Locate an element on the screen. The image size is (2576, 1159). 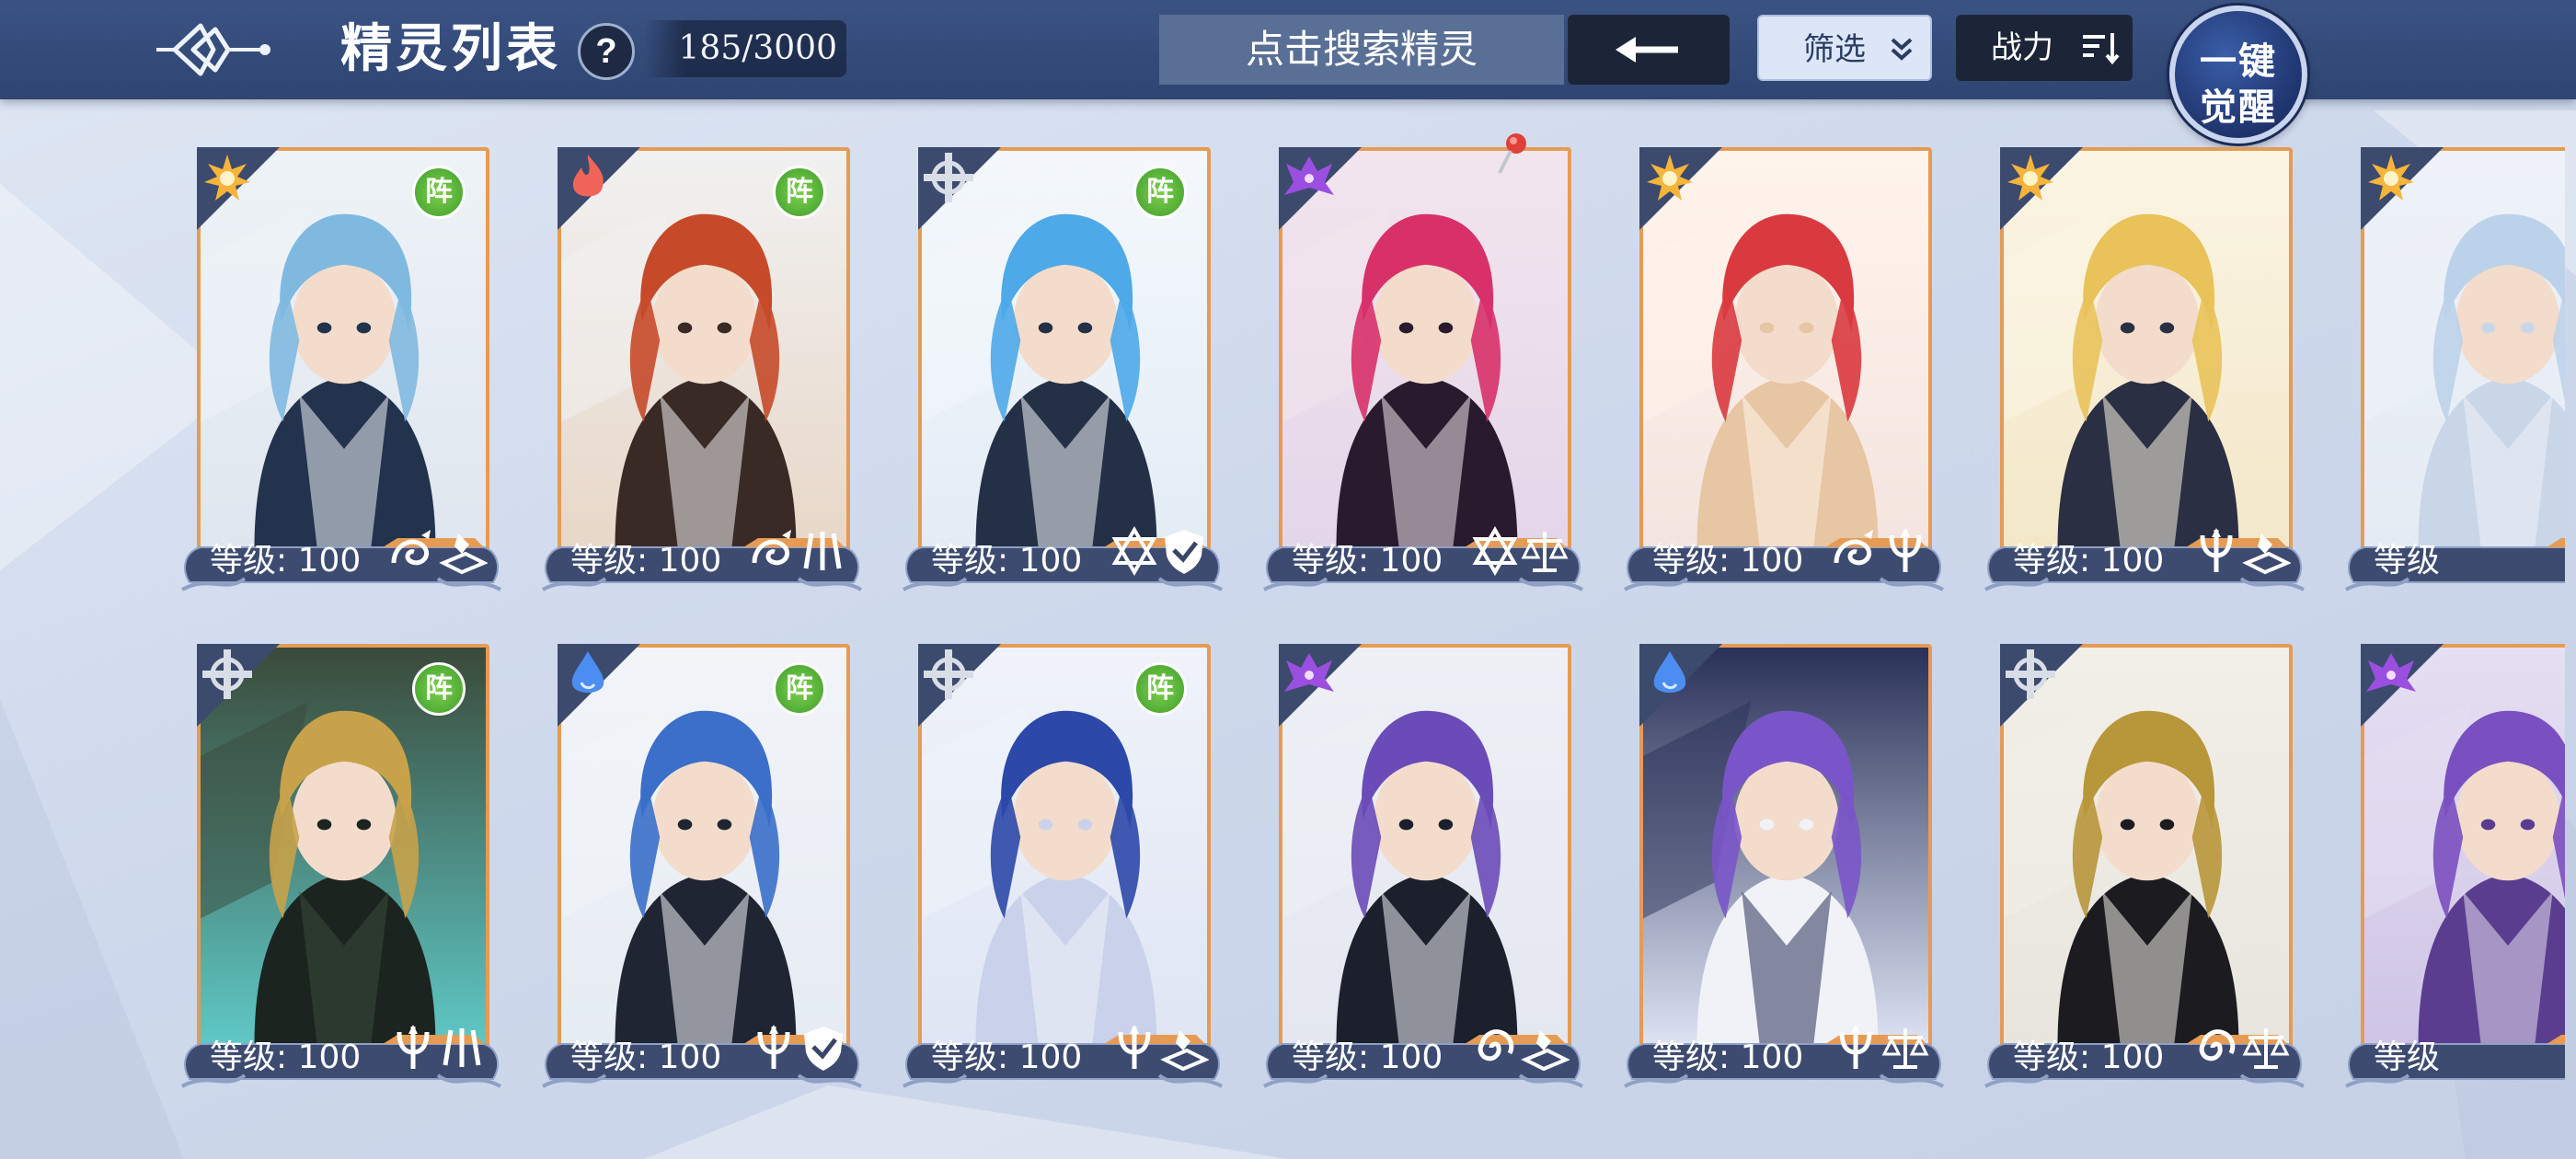
one-click-awaken-button: 一键 觉醒 is located at coordinates (2238, 74).